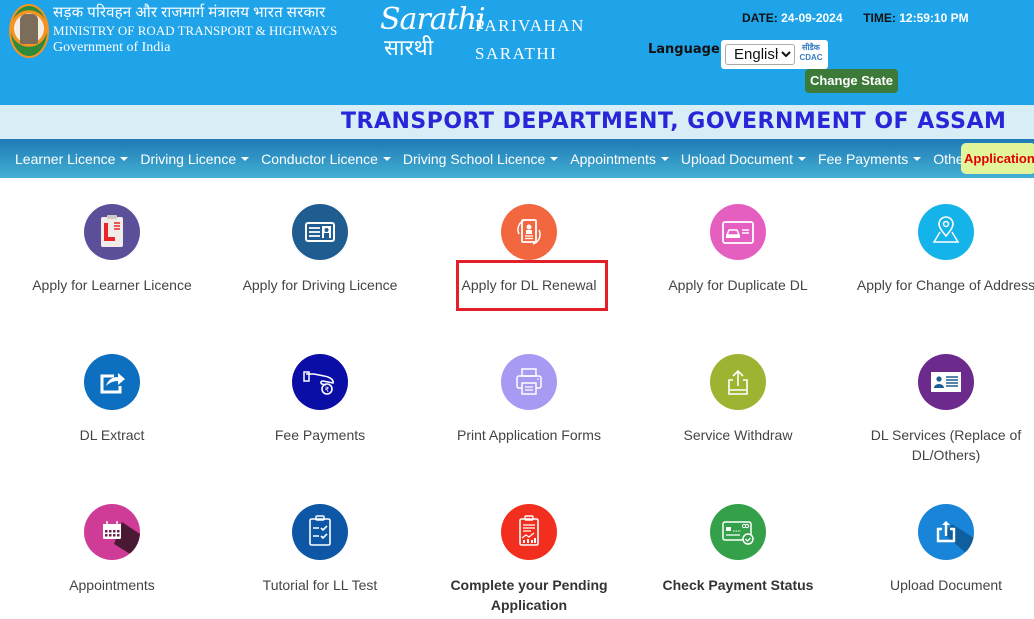 This screenshot has height=619, width=1034. I want to click on language-select: English, so click(760, 54).